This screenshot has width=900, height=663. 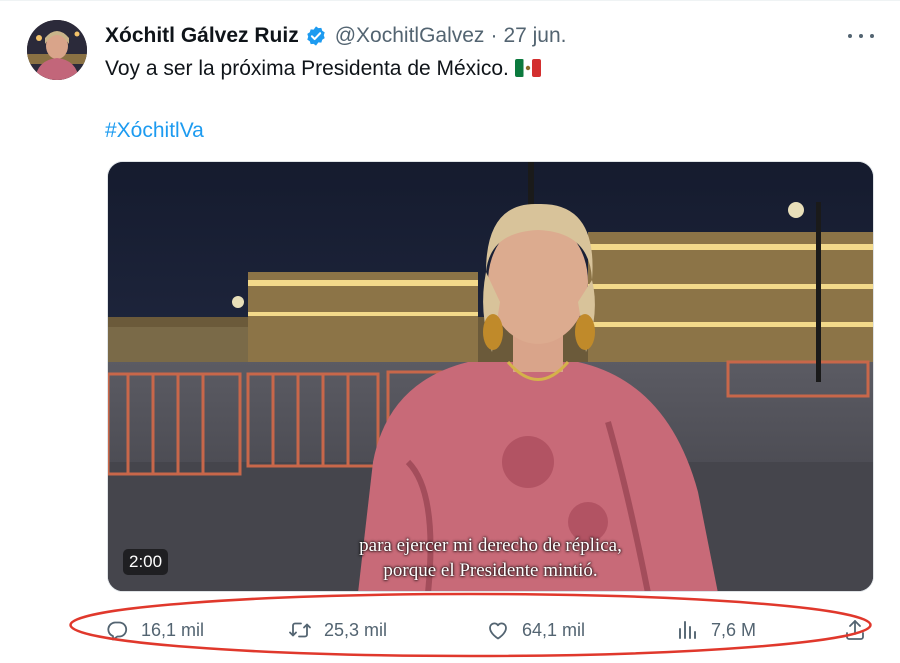 I want to click on reply-button: 16,1 mil, so click(x=154, y=630).